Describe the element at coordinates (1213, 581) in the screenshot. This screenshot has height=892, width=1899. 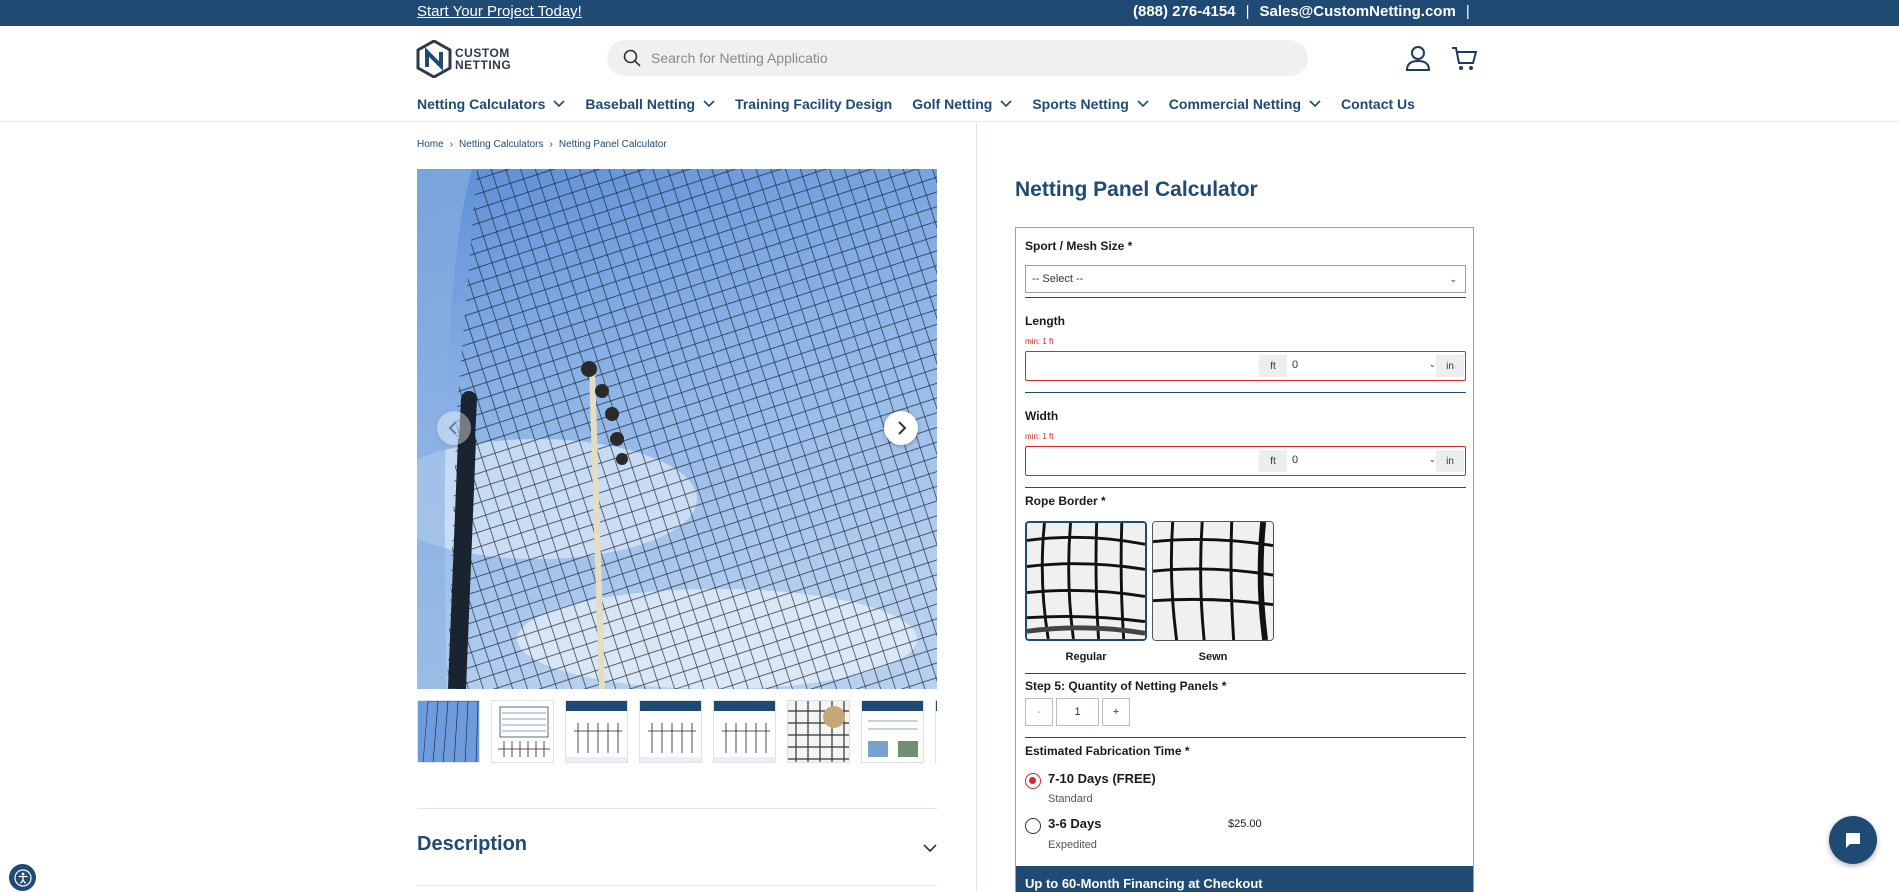
I see `rope-option-sewn` at that location.